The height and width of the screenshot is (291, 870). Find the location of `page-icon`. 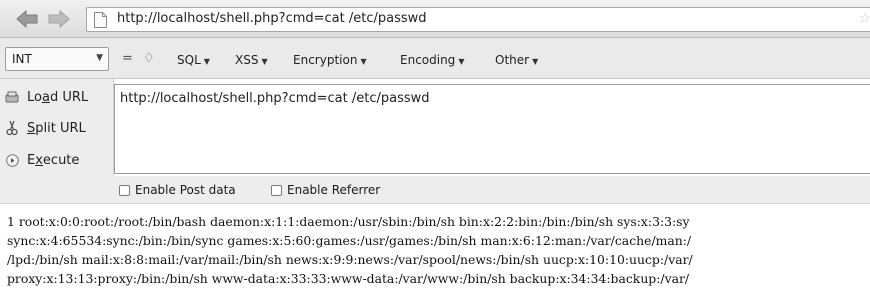

page-icon is located at coordinates (100, 20).